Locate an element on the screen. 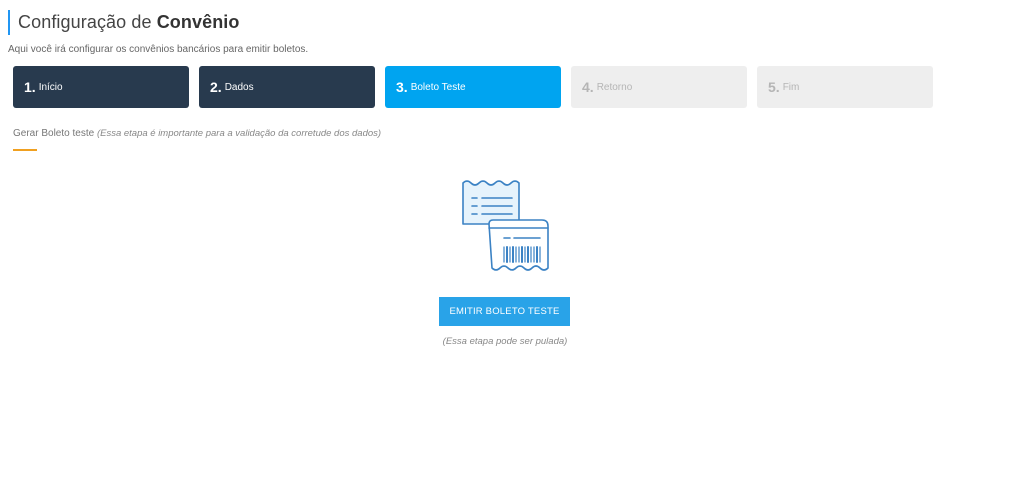  step-number: 1. is located at coordinates (30, 87).